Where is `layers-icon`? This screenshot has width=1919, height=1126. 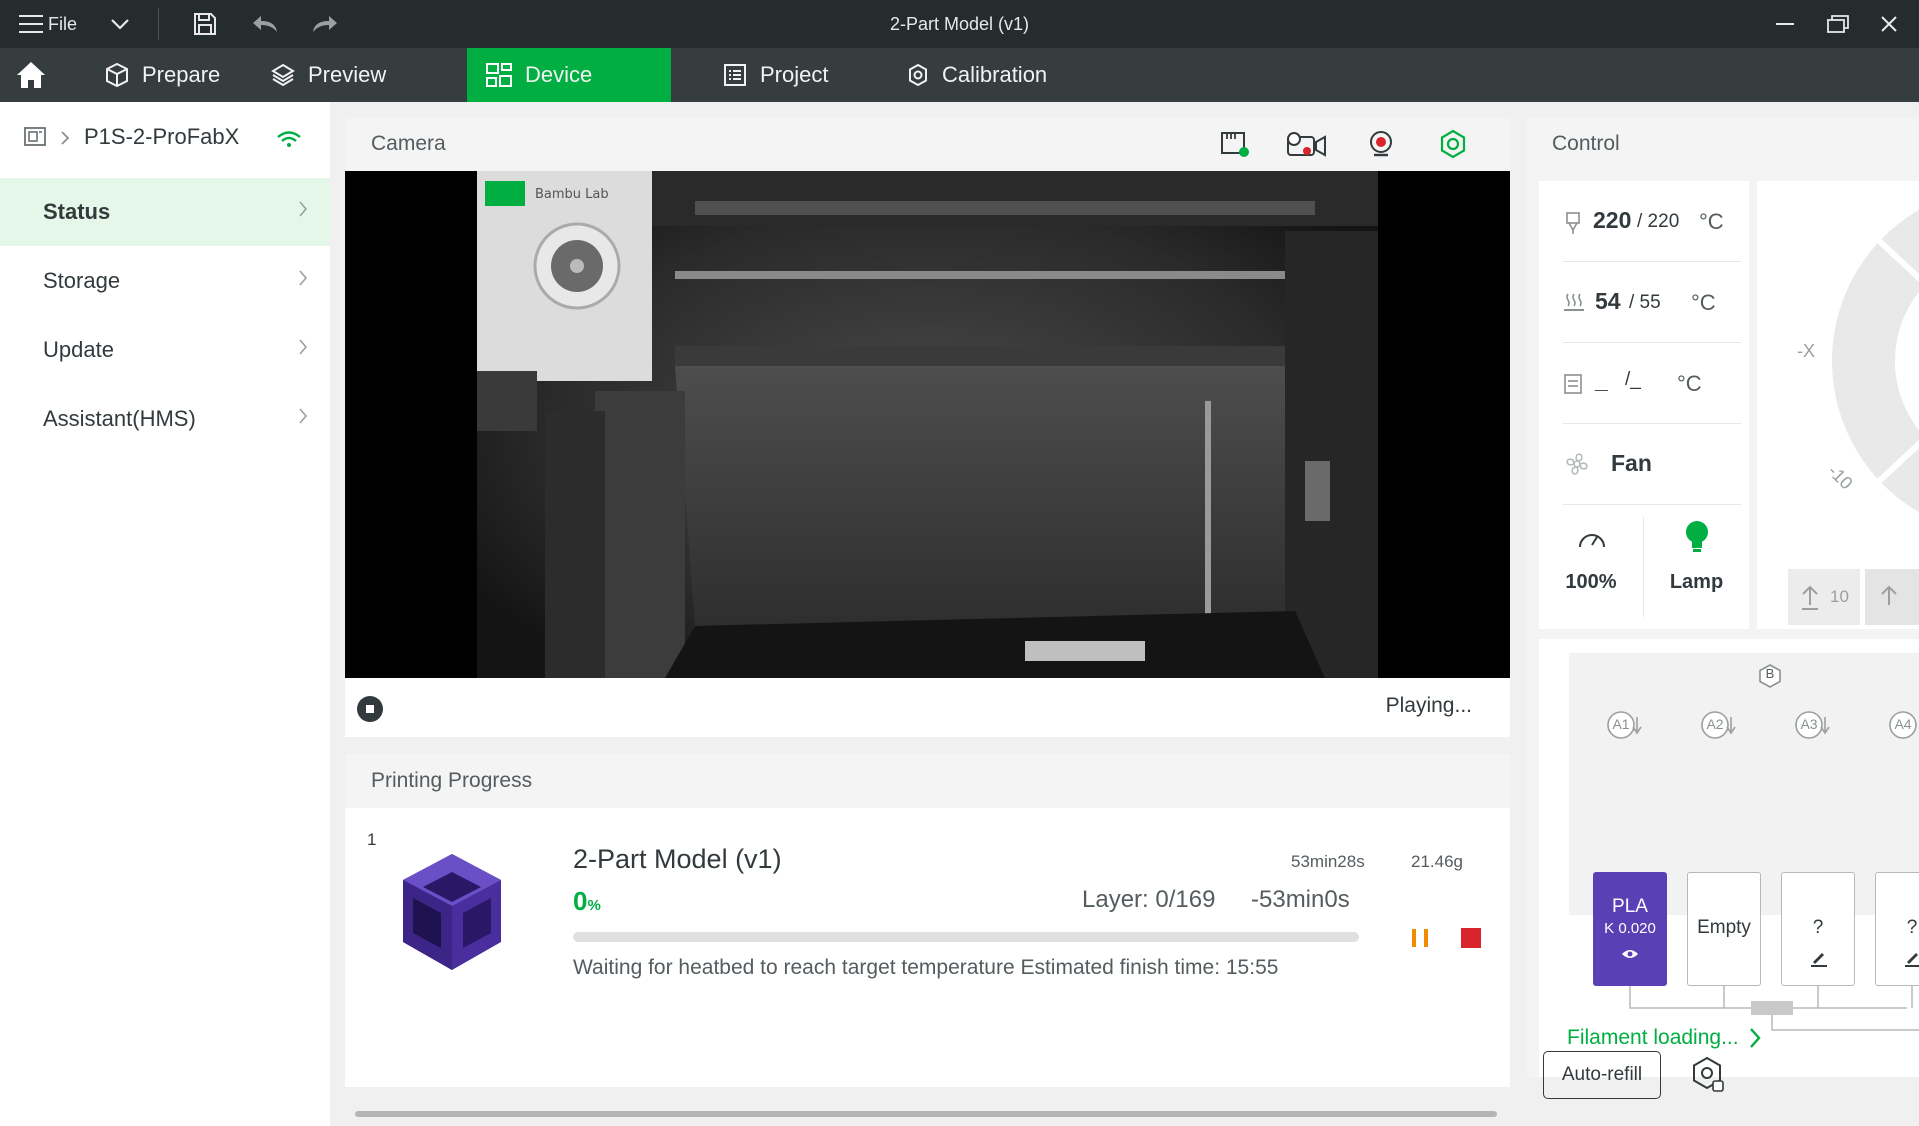 layers-icon is located at coordinates (283, 75).